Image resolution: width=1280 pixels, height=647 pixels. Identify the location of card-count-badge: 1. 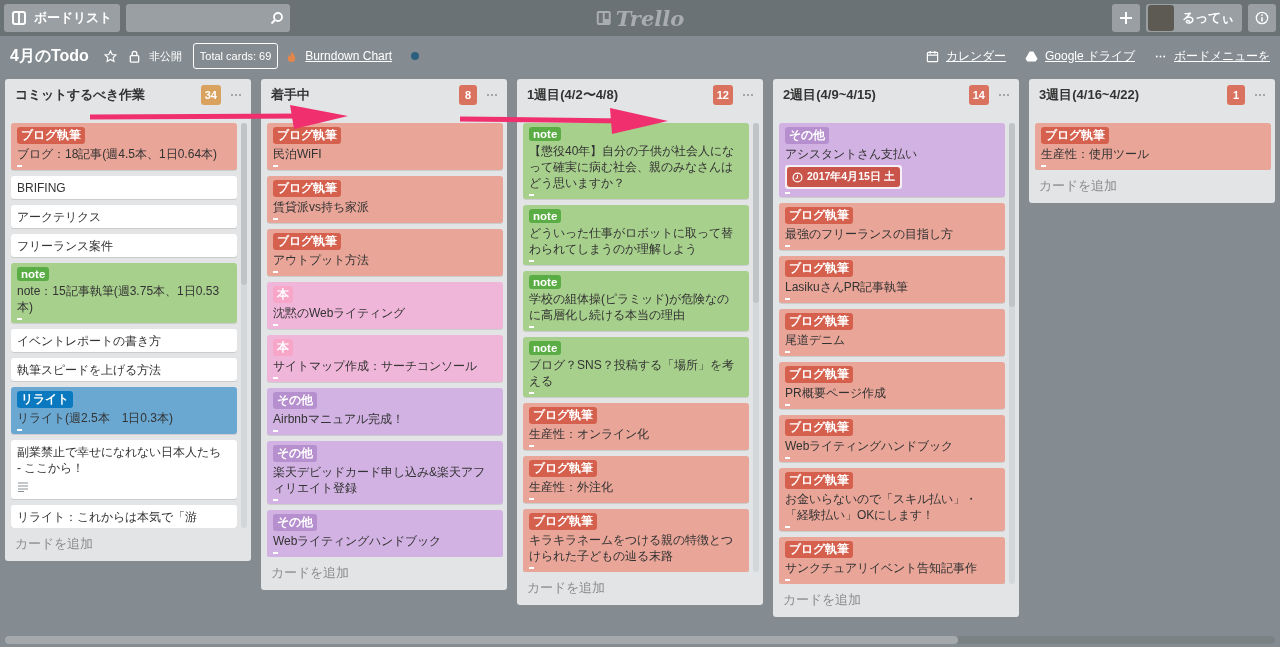
(1236, 95).